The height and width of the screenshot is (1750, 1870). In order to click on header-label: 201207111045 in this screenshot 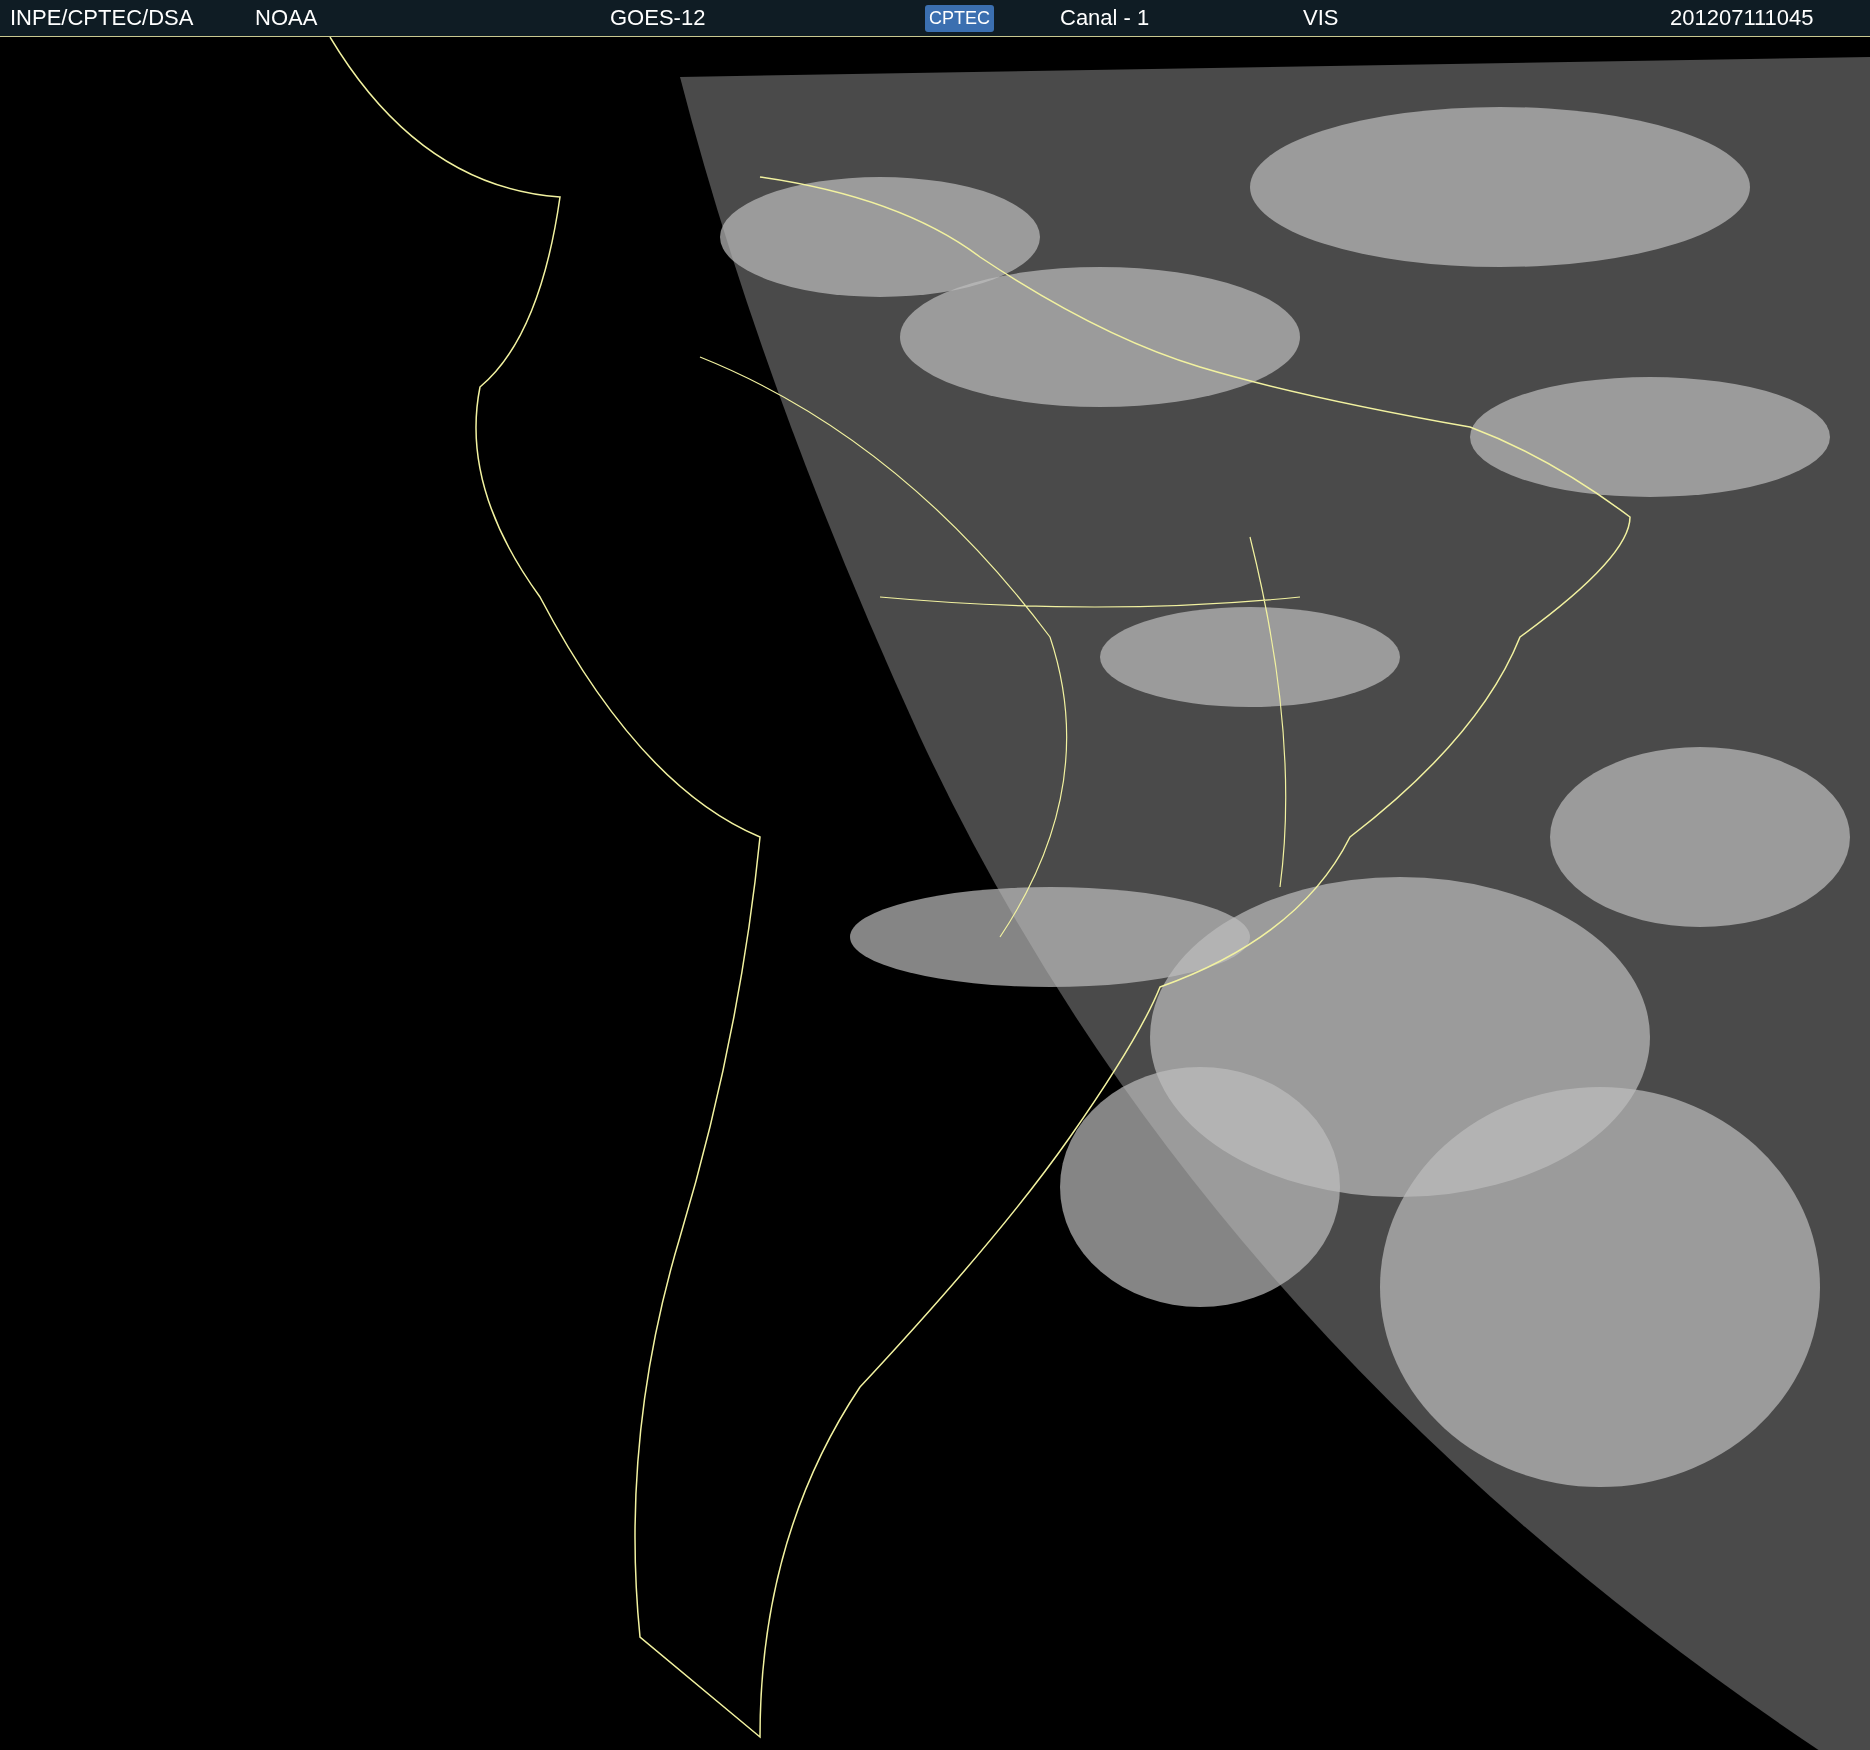, I will do `click(1742, 18)`.